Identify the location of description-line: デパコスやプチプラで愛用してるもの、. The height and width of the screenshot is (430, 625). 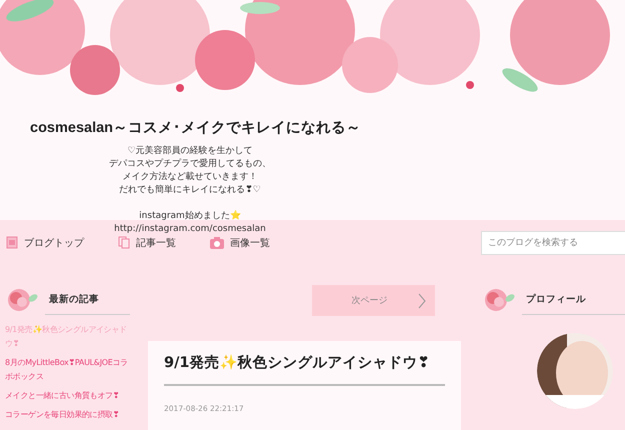
(190, 164).